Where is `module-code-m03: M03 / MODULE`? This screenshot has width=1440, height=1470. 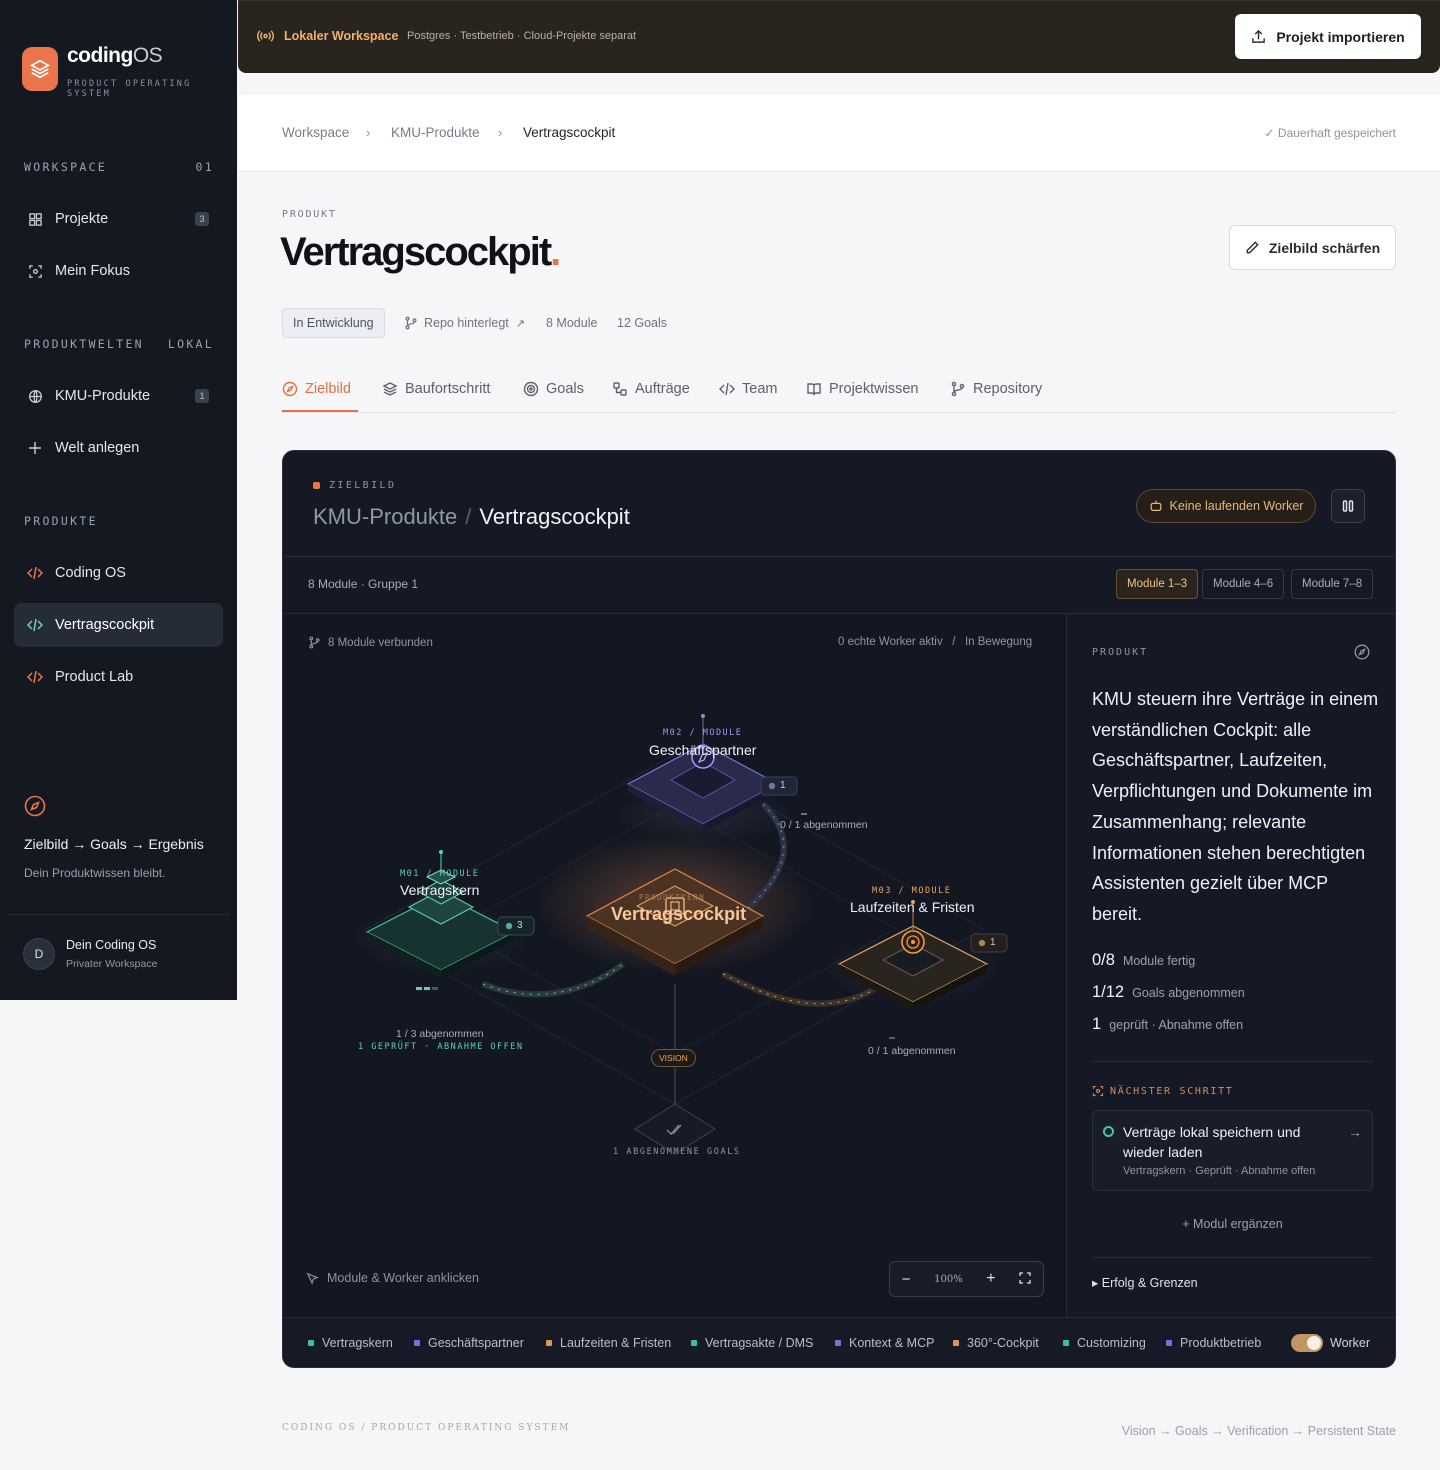
module-code-m03: M03 / MODULE is located at coordinates (912, 891).